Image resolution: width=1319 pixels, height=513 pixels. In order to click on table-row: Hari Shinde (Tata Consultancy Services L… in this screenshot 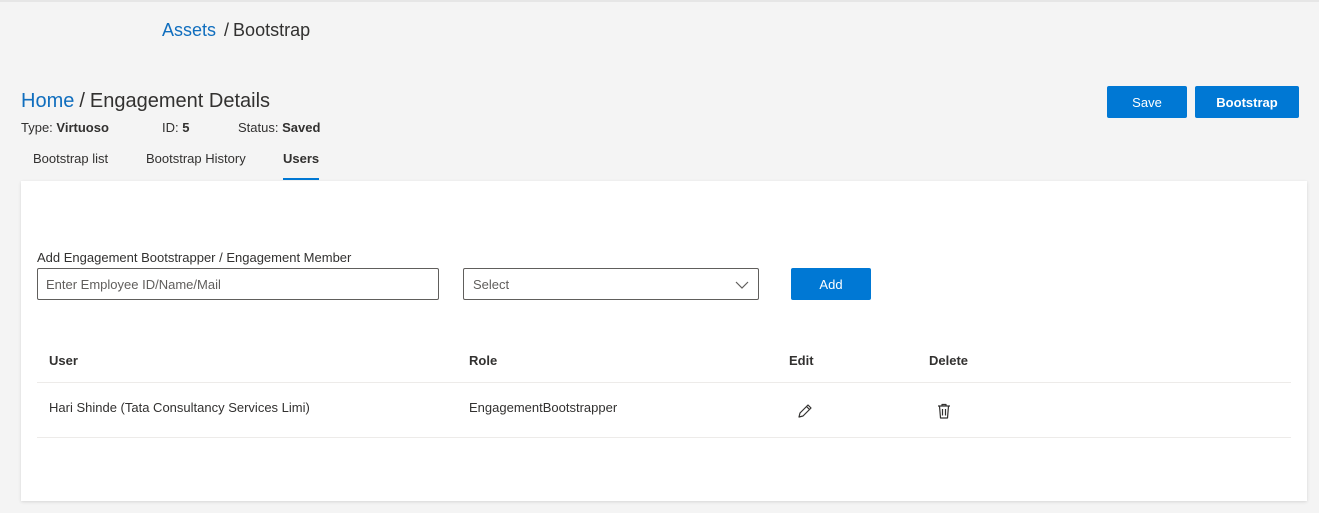, I will do `click(664, 410)`.